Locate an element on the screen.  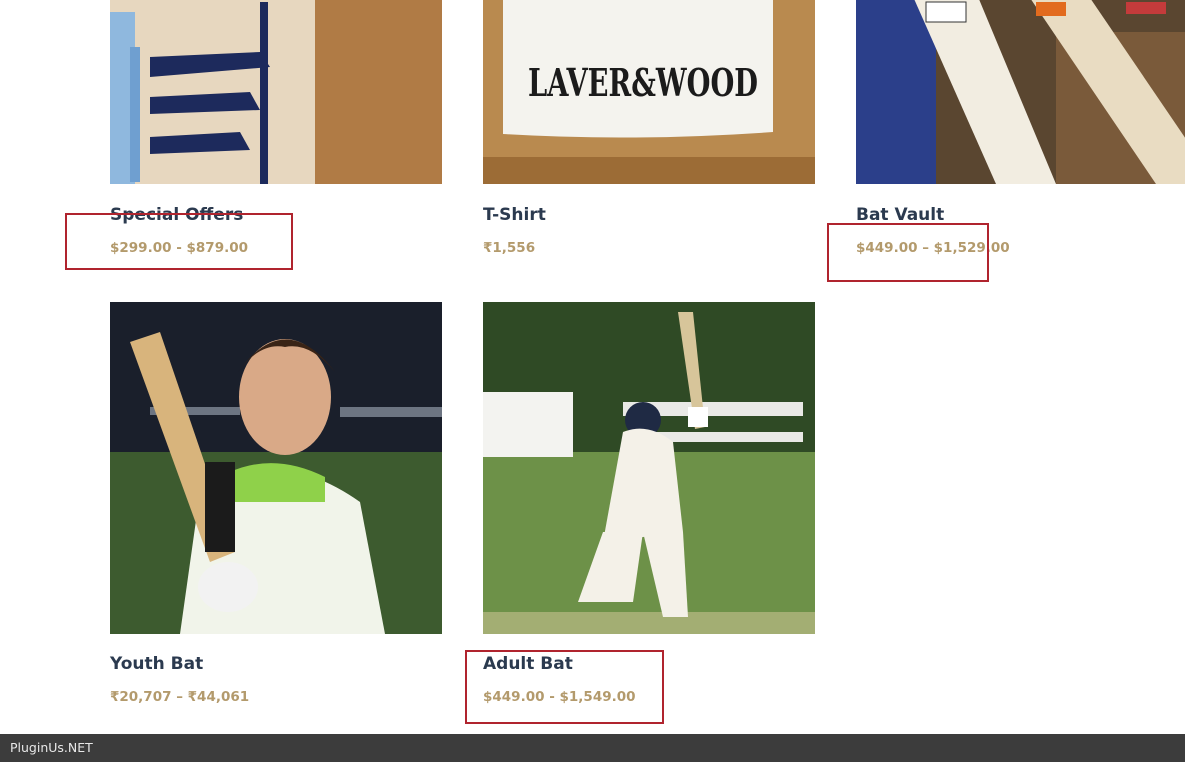
product-image-bat-vault is located at coordinates (1020, 92).